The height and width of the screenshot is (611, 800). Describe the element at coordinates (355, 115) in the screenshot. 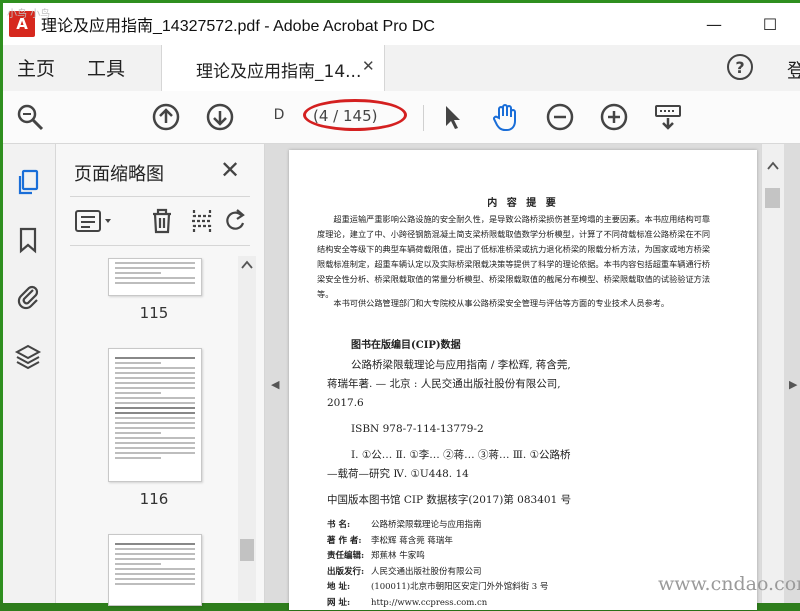

I see `red-annotation-ellipse` at that location.